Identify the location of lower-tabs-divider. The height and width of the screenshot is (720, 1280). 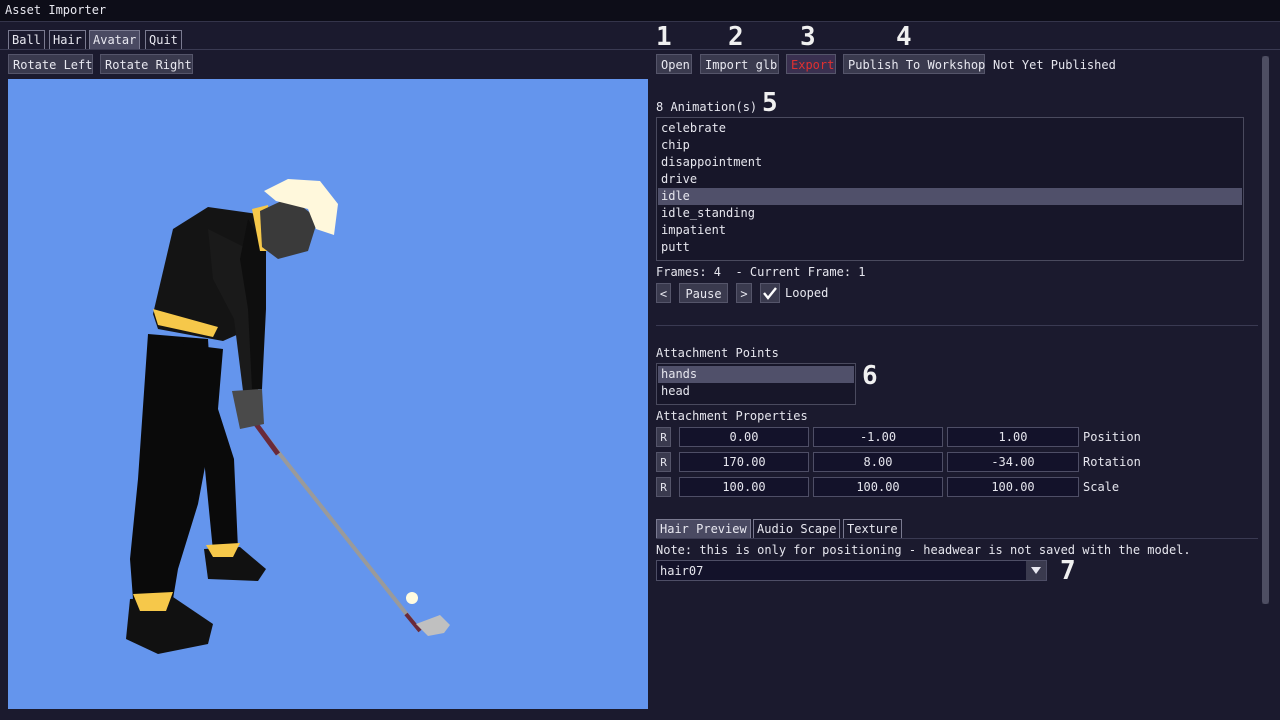
(957, 538).